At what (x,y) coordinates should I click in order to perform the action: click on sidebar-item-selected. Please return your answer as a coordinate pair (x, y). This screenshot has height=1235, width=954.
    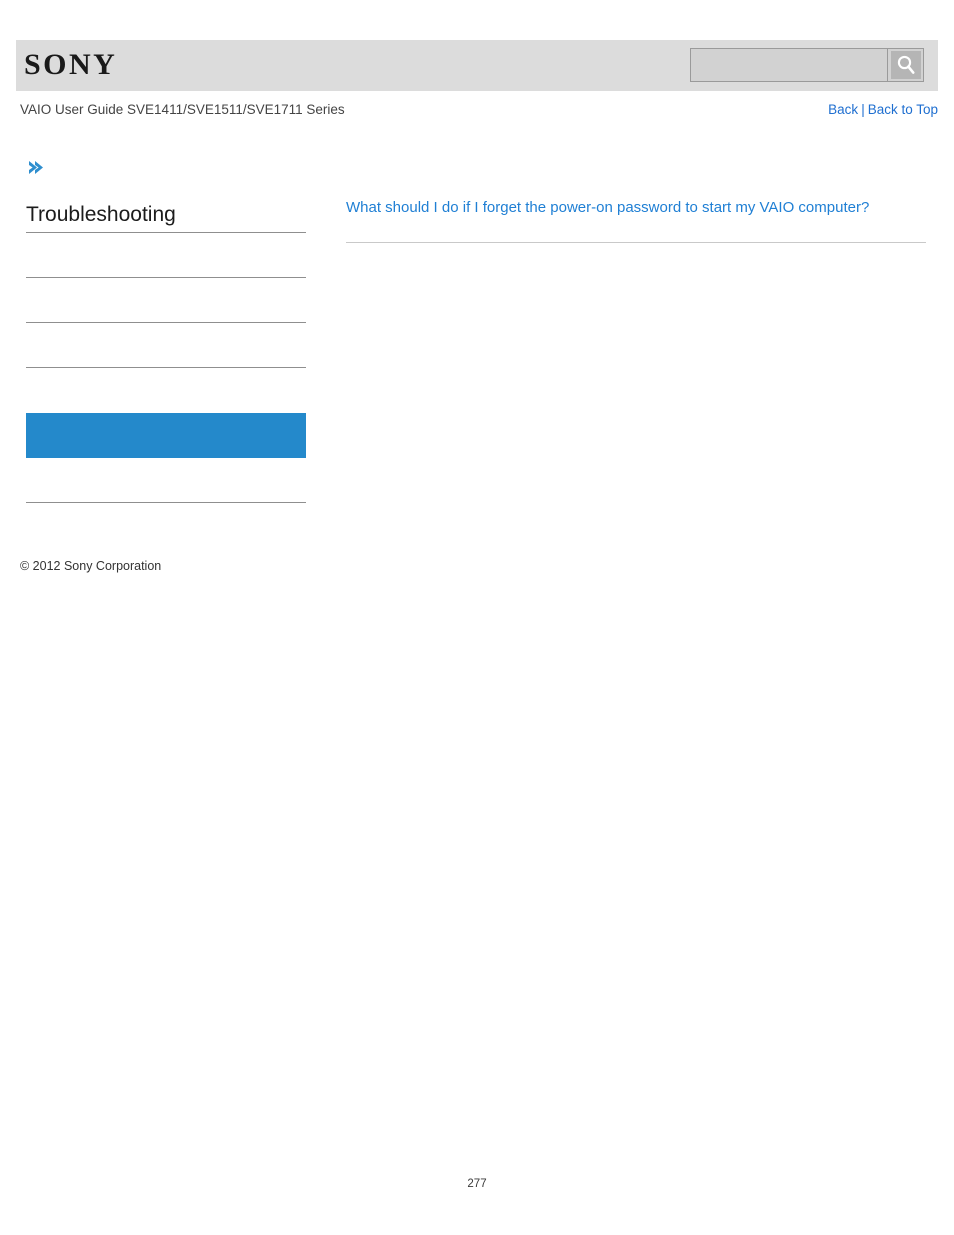
    Looking at the image, I should click on (166, 435).